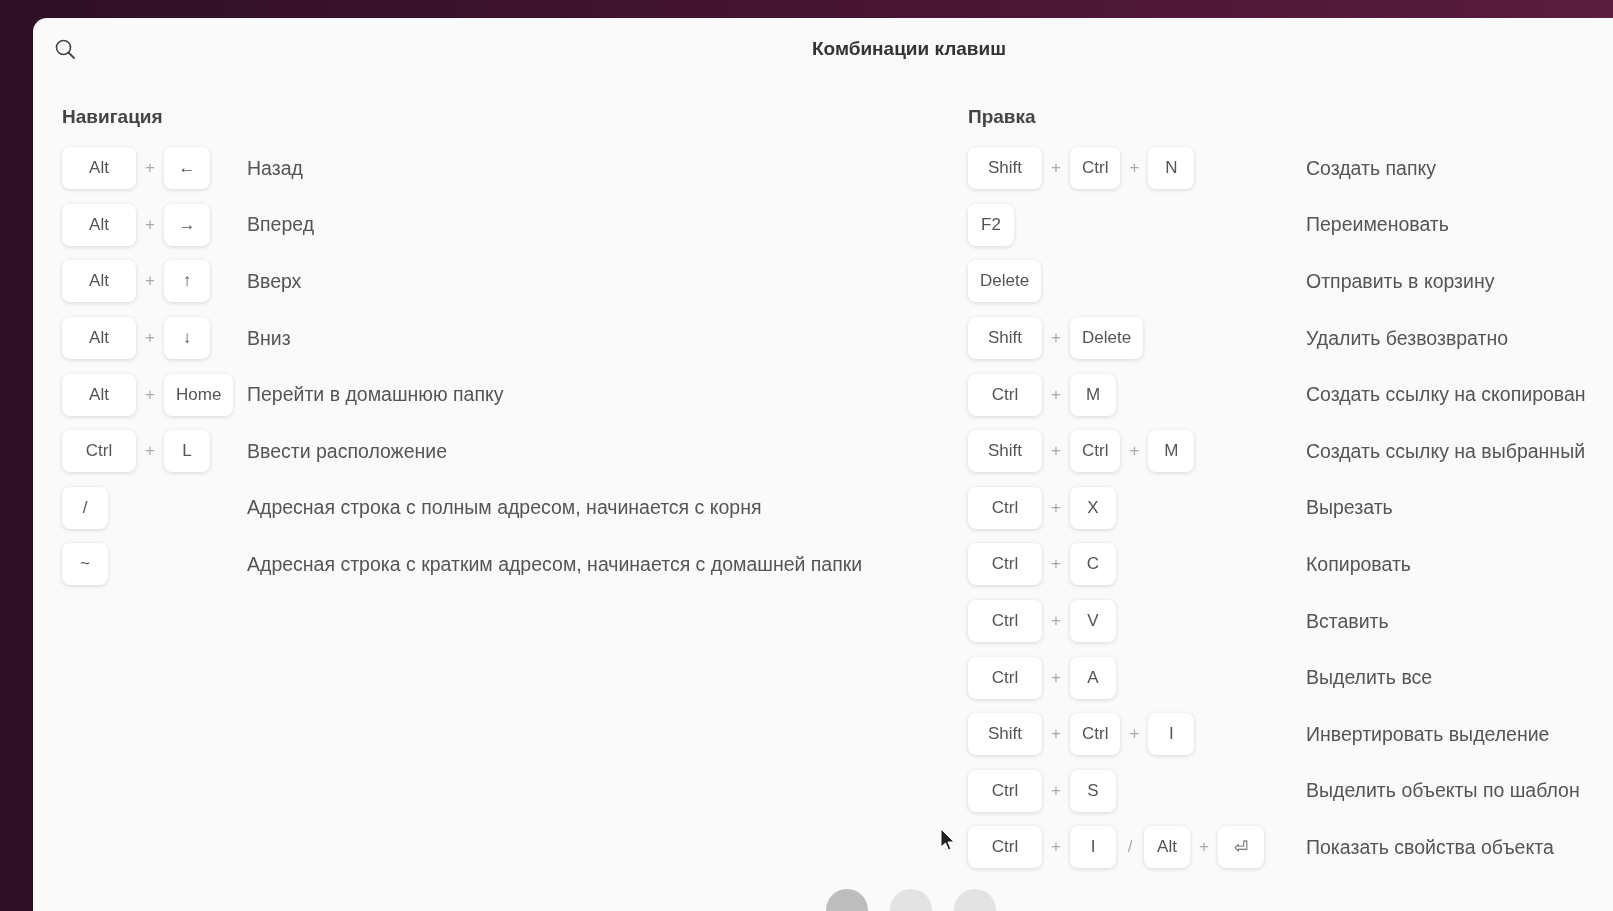  I want to click on shortcut-description: Выделить все, so click(1370, 678).